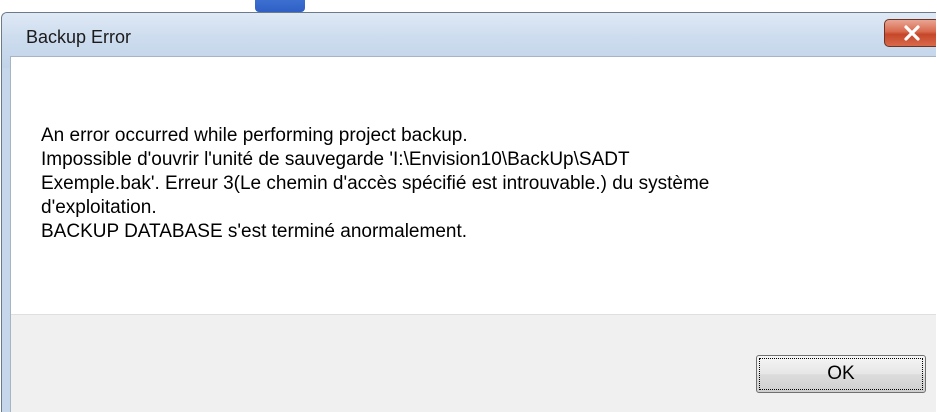 This screenshot has height=412, width=937. I want to click on close-button, so click(910, 33).